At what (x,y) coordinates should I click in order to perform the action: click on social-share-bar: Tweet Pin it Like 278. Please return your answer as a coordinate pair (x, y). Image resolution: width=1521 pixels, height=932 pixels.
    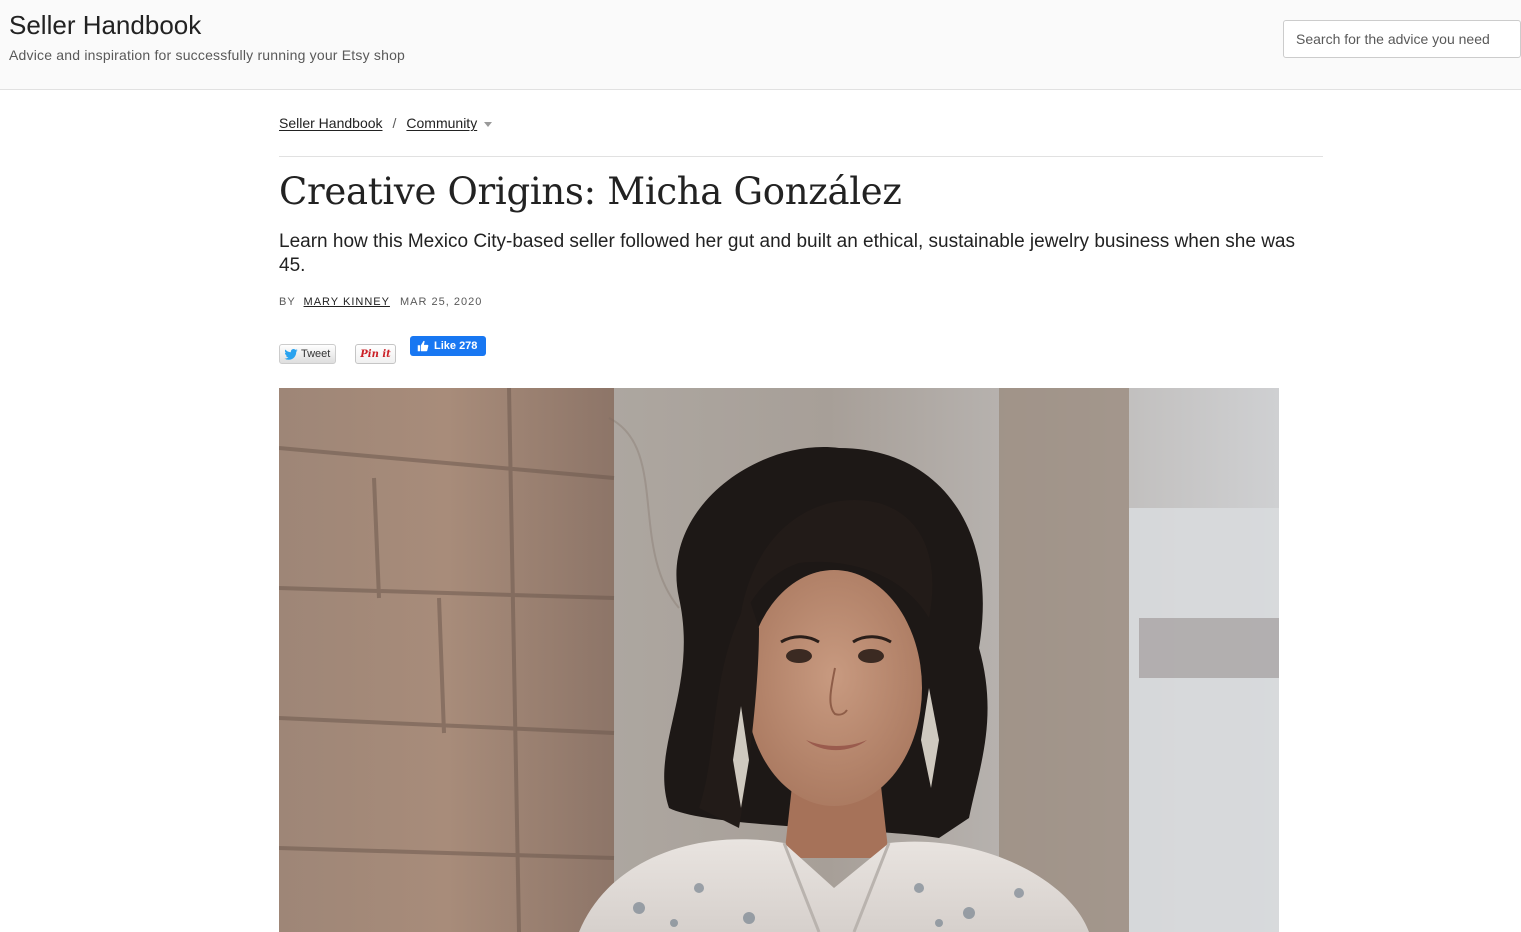
    Looking at the image, I should click on (429, 351).